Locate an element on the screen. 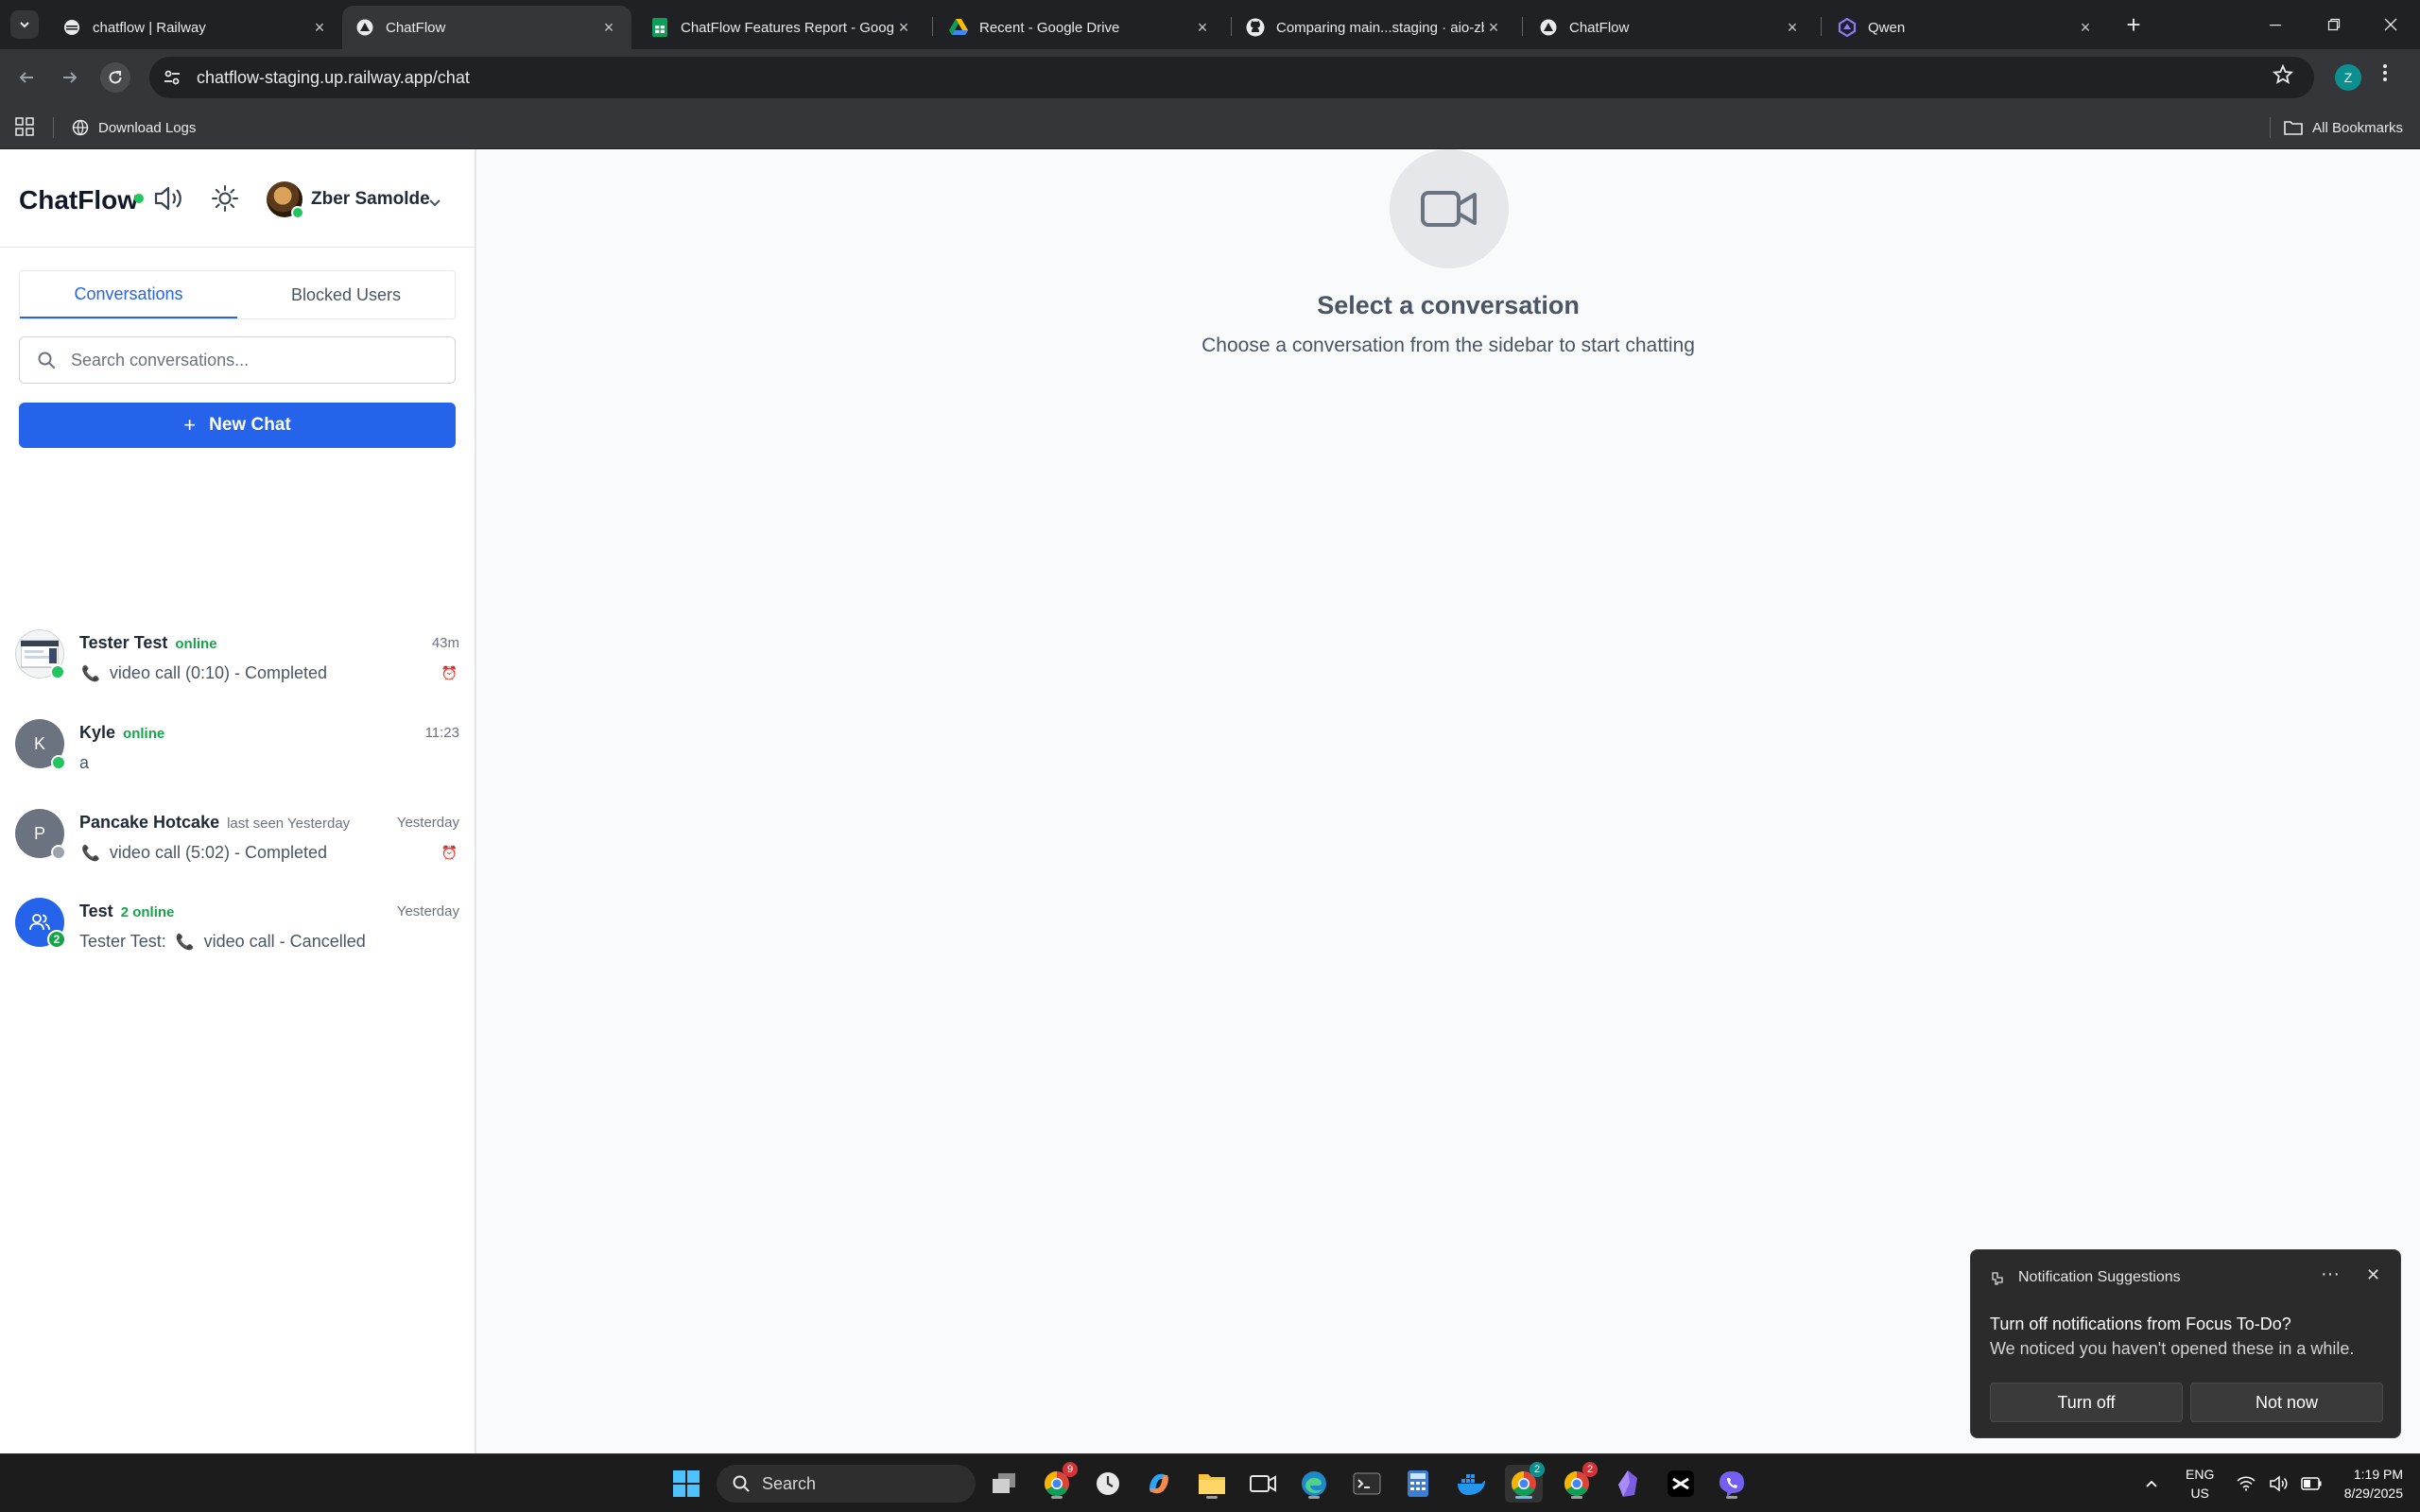 The width and height of the screenshot is (2420, 1512). tab-label: Recent - Google Drive is located at coordinates (1049, 27).